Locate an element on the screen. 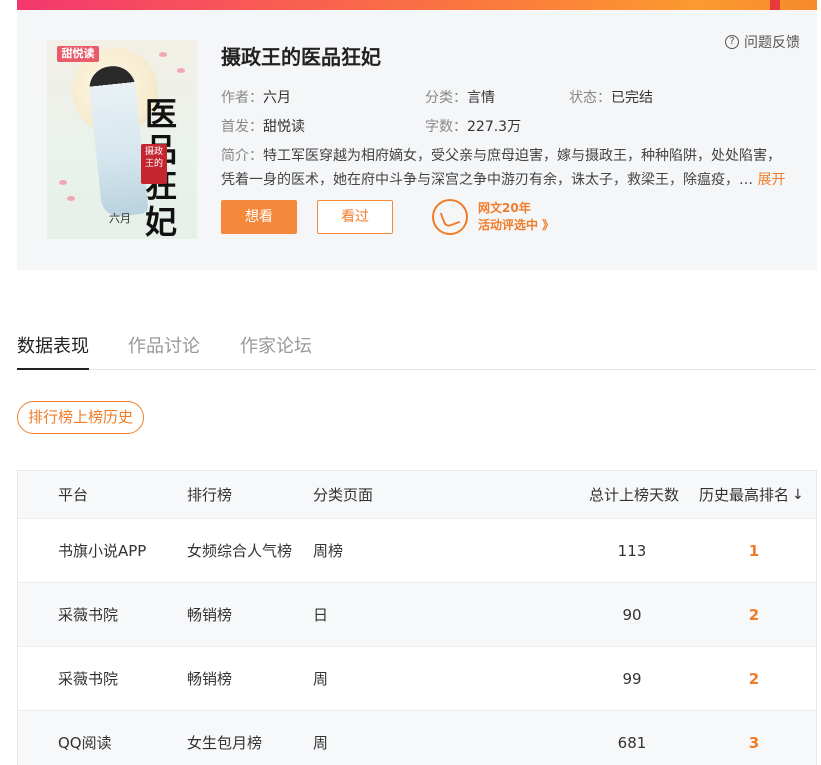  feedback-link: ? 问题反馈 is located at coordinates (762, 42).